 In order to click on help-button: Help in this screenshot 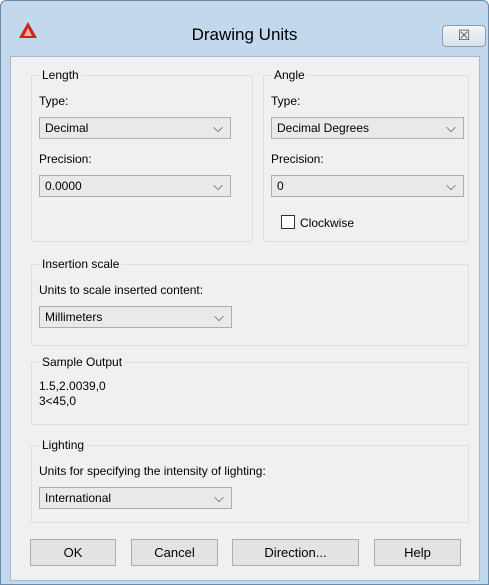, I will do `click(417, 552)`.